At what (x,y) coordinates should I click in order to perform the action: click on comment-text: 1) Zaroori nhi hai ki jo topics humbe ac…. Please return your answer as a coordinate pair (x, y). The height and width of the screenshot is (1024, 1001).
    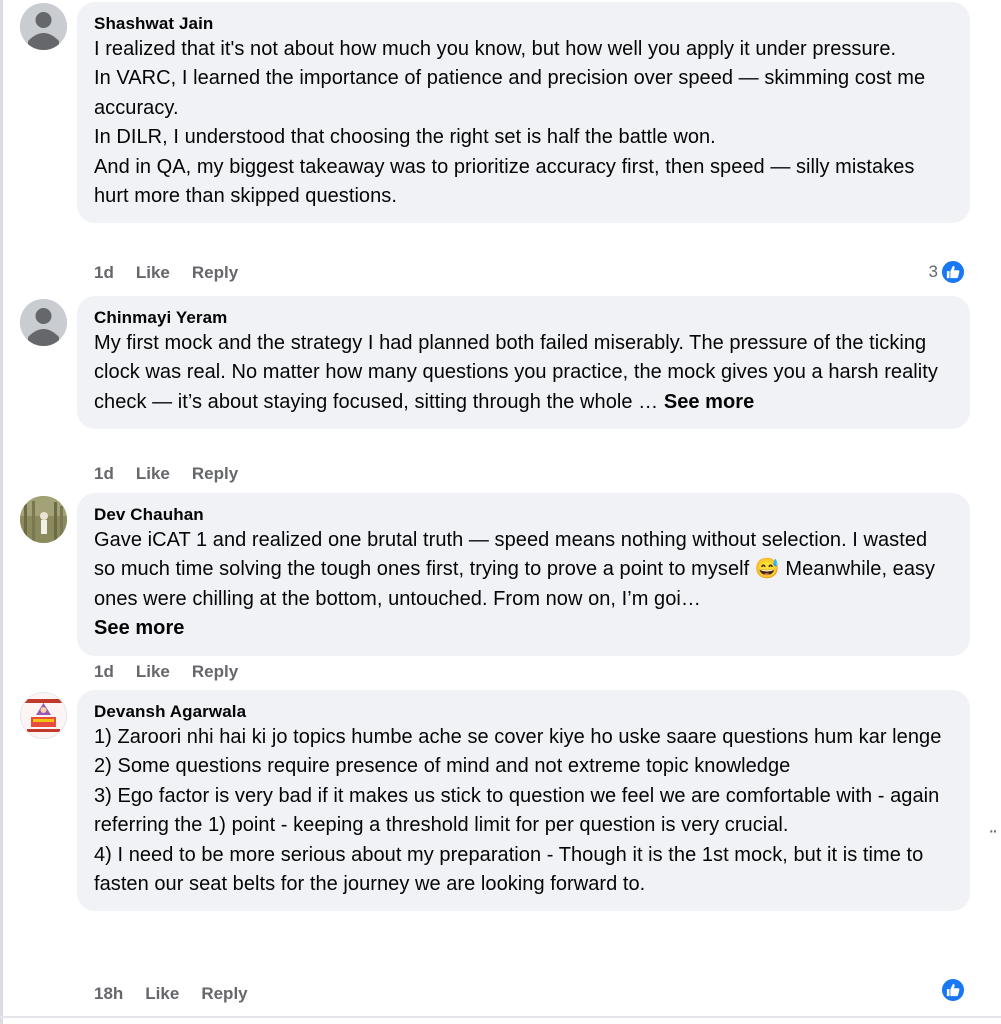
    Looking at the image, I should click on (523, 811).